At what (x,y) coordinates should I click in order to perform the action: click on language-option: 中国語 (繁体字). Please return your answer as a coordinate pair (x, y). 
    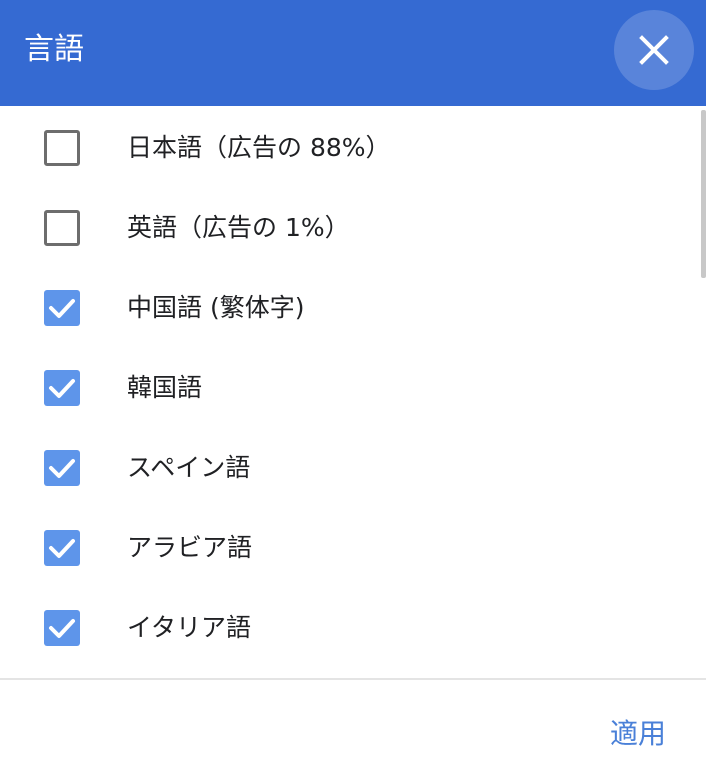
    Looking at the image, I should click on (350, 308).